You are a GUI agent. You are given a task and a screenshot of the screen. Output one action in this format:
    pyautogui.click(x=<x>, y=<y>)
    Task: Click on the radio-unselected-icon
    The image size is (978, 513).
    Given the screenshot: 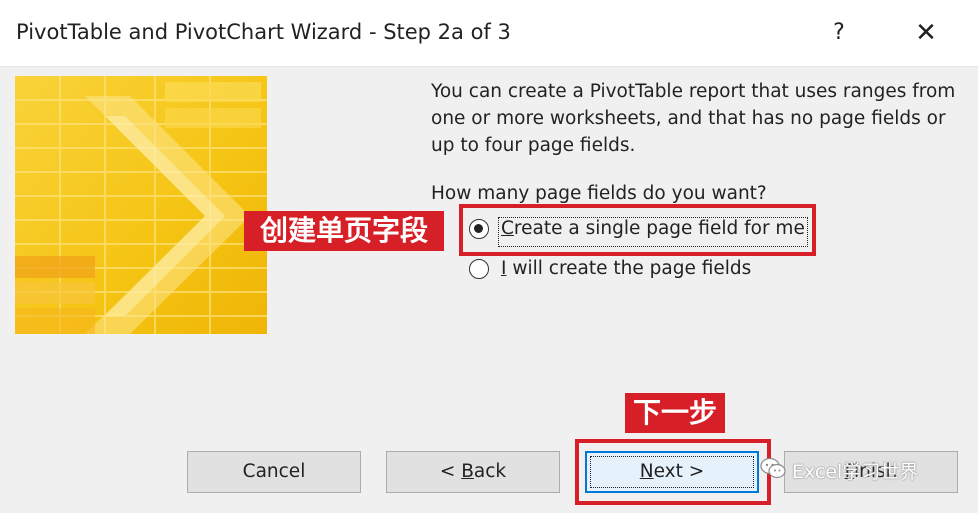 What is the action you would take?
    pyautogui.click(x=479, y=269)
    